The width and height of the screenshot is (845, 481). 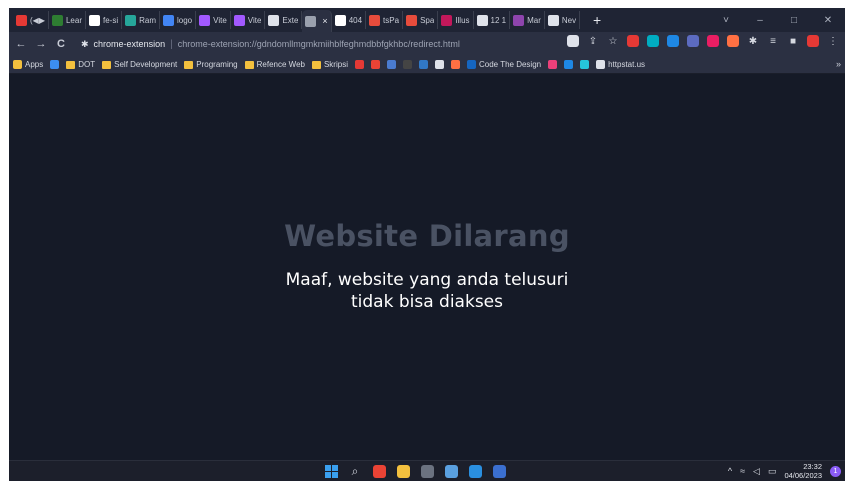 I want to click on ext-five-icon, so click(x=733, y=41).